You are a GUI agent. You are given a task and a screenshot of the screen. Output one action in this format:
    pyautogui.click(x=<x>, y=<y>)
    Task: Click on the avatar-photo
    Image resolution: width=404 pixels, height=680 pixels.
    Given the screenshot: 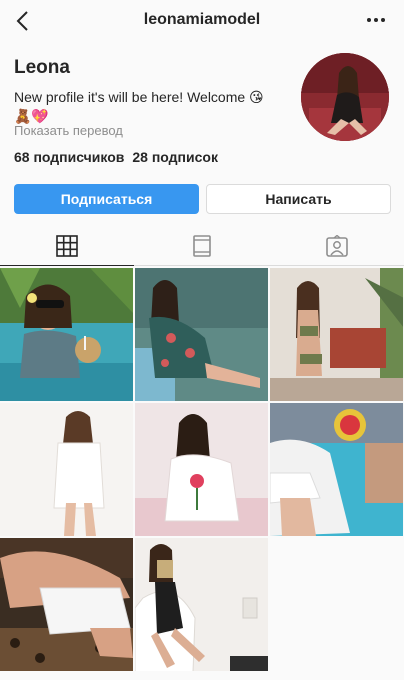 What is the action you would take?
    pyautogui.click(x=345, y=97)
    